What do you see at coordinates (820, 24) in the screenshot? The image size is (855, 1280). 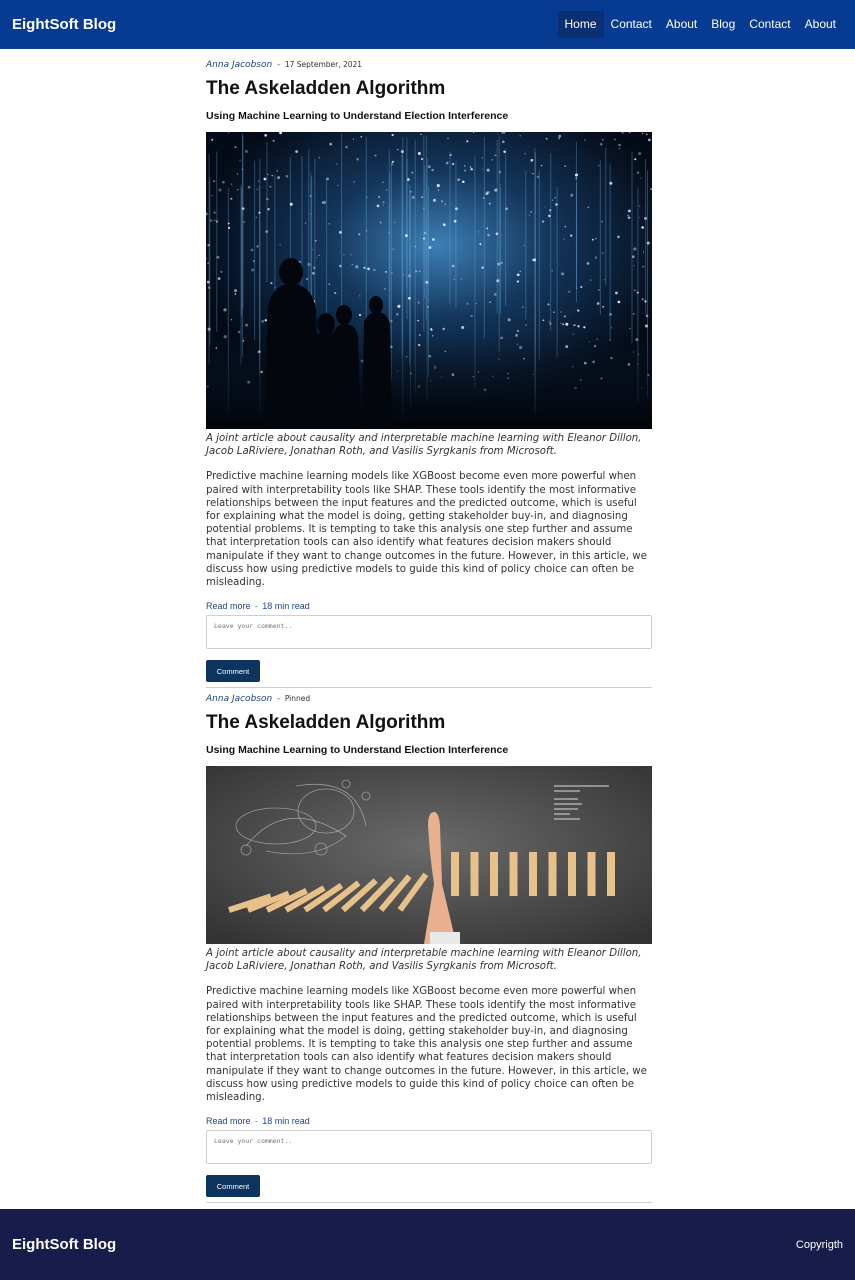 I see `nav-about-2: About` at bounding box center [820, 24].